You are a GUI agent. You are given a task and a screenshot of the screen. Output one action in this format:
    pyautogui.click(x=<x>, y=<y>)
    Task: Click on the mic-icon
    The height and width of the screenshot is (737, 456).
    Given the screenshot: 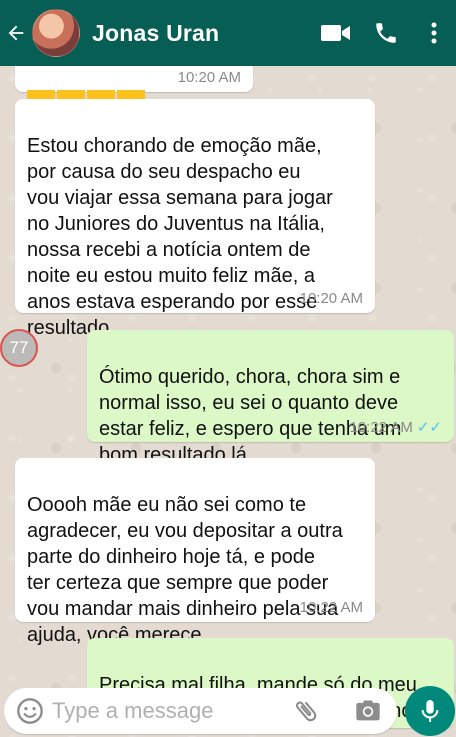 What is the action you would take?
    pyautogui.click(x=430, y=711)
    